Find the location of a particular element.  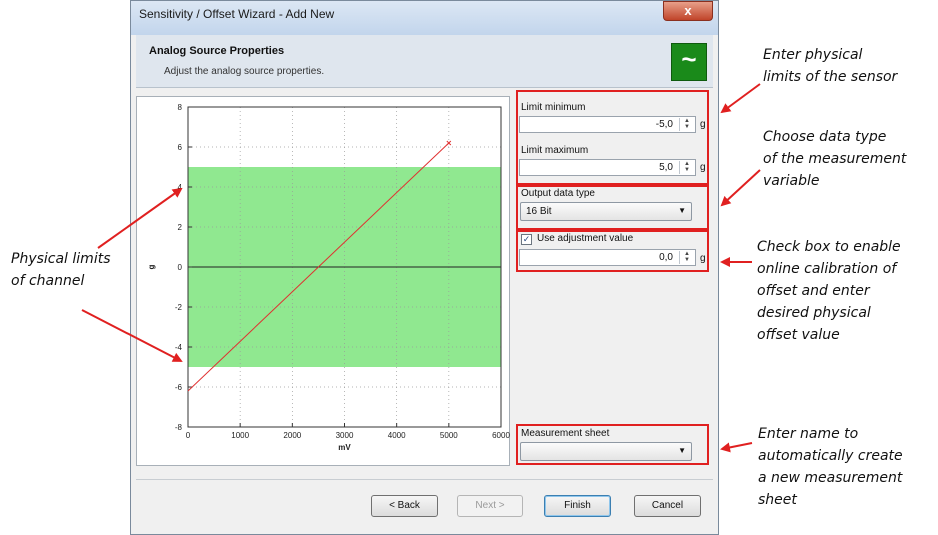

arrow-channel-lower is located at coordinates (132, 335).